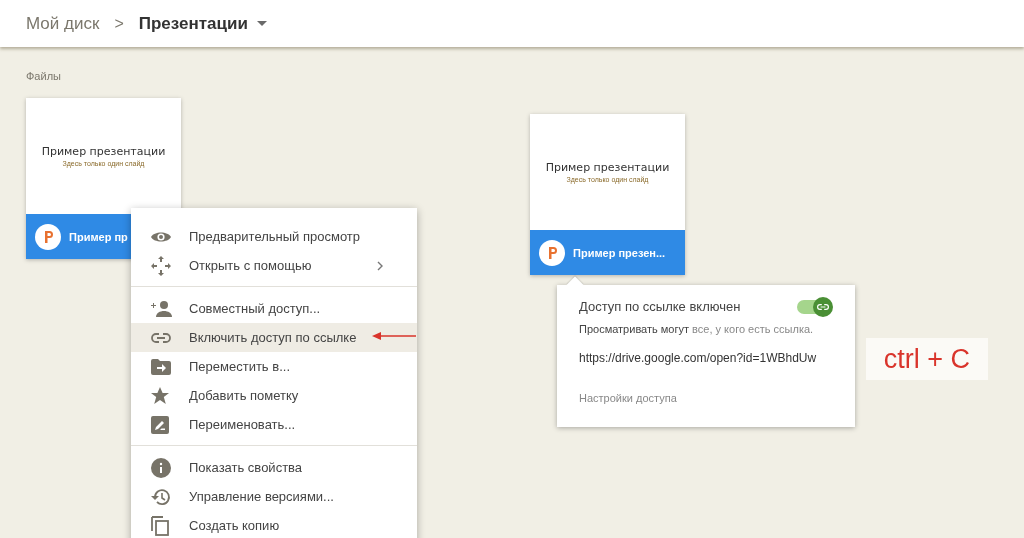 The width and height of the screenshot is (1024, 538). Describe the element at coordinates (261, 23) in the screenshot. I see `dropdown-icon` at that location.